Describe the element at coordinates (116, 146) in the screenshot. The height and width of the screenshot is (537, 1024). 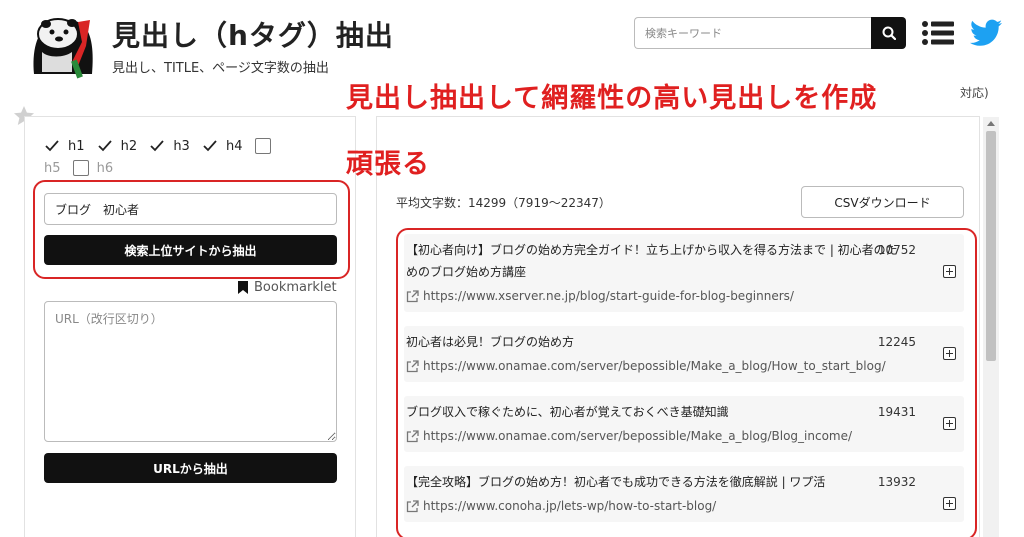
I see `checkbox-h2: h2` at that location.